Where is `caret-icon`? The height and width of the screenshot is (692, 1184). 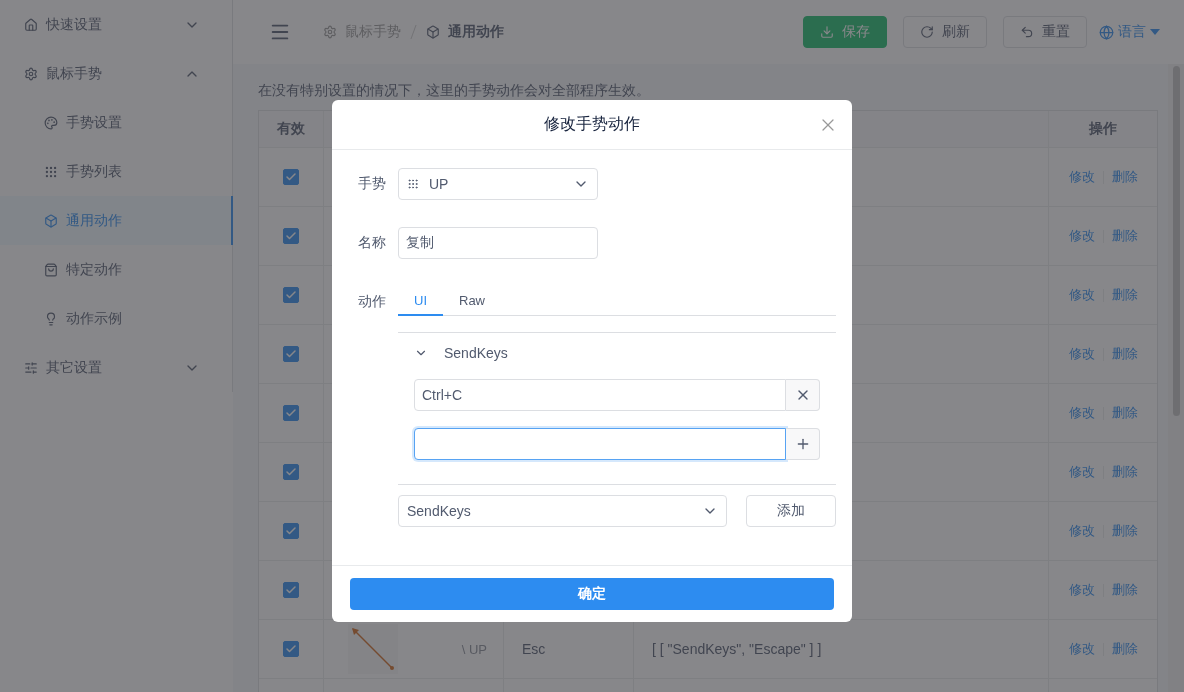 caret-icon is located at coordinates (1155, 32).